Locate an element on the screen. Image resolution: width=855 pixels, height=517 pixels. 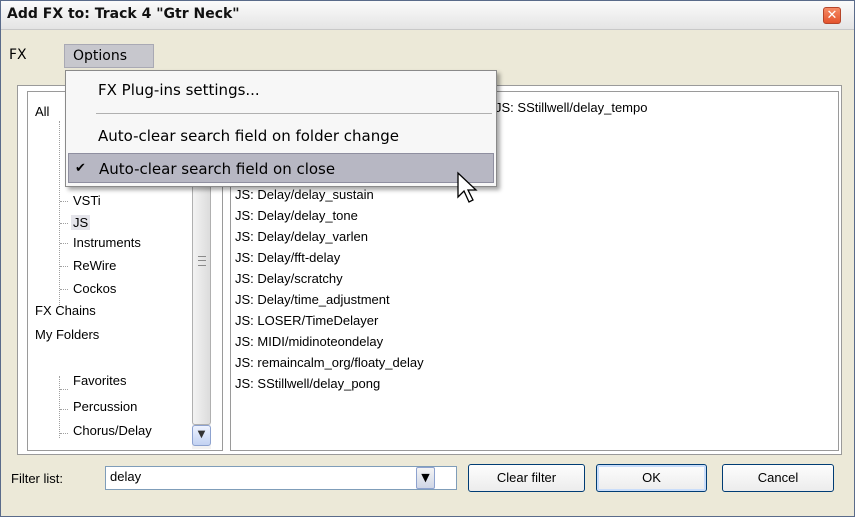
close-icon: ✕ is located at coordinates (832, 15).